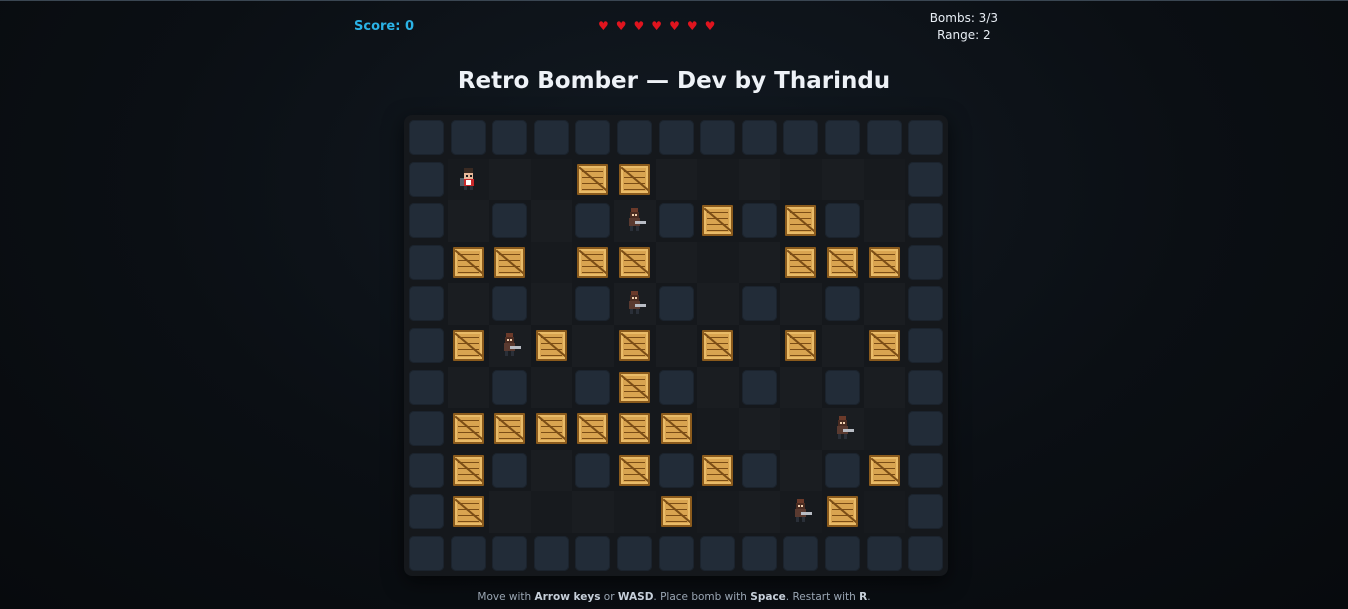  I want to click on hud: Score: 0 ♥ ♥ ♥ ♥ ♥ ♥ ♥ Bombs: 3/3 Range: 2, so click(674, 28).